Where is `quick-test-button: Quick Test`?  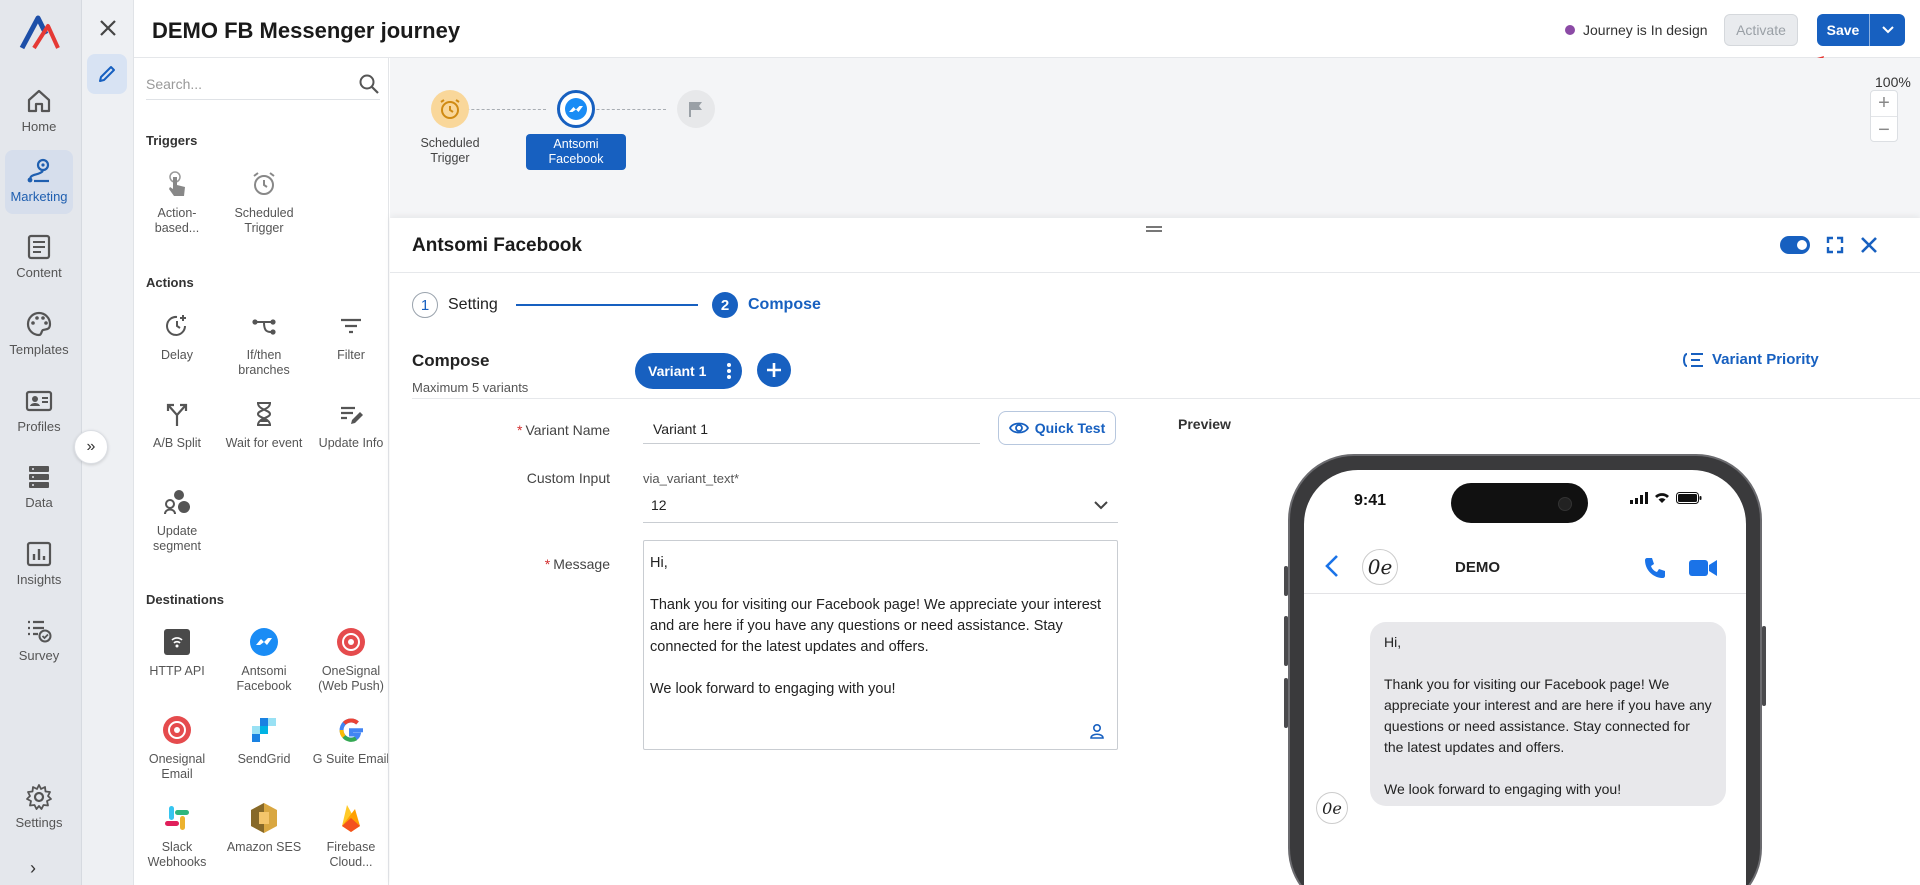
quick-test-button: Quick Test is located at coordinates (1057, 428).